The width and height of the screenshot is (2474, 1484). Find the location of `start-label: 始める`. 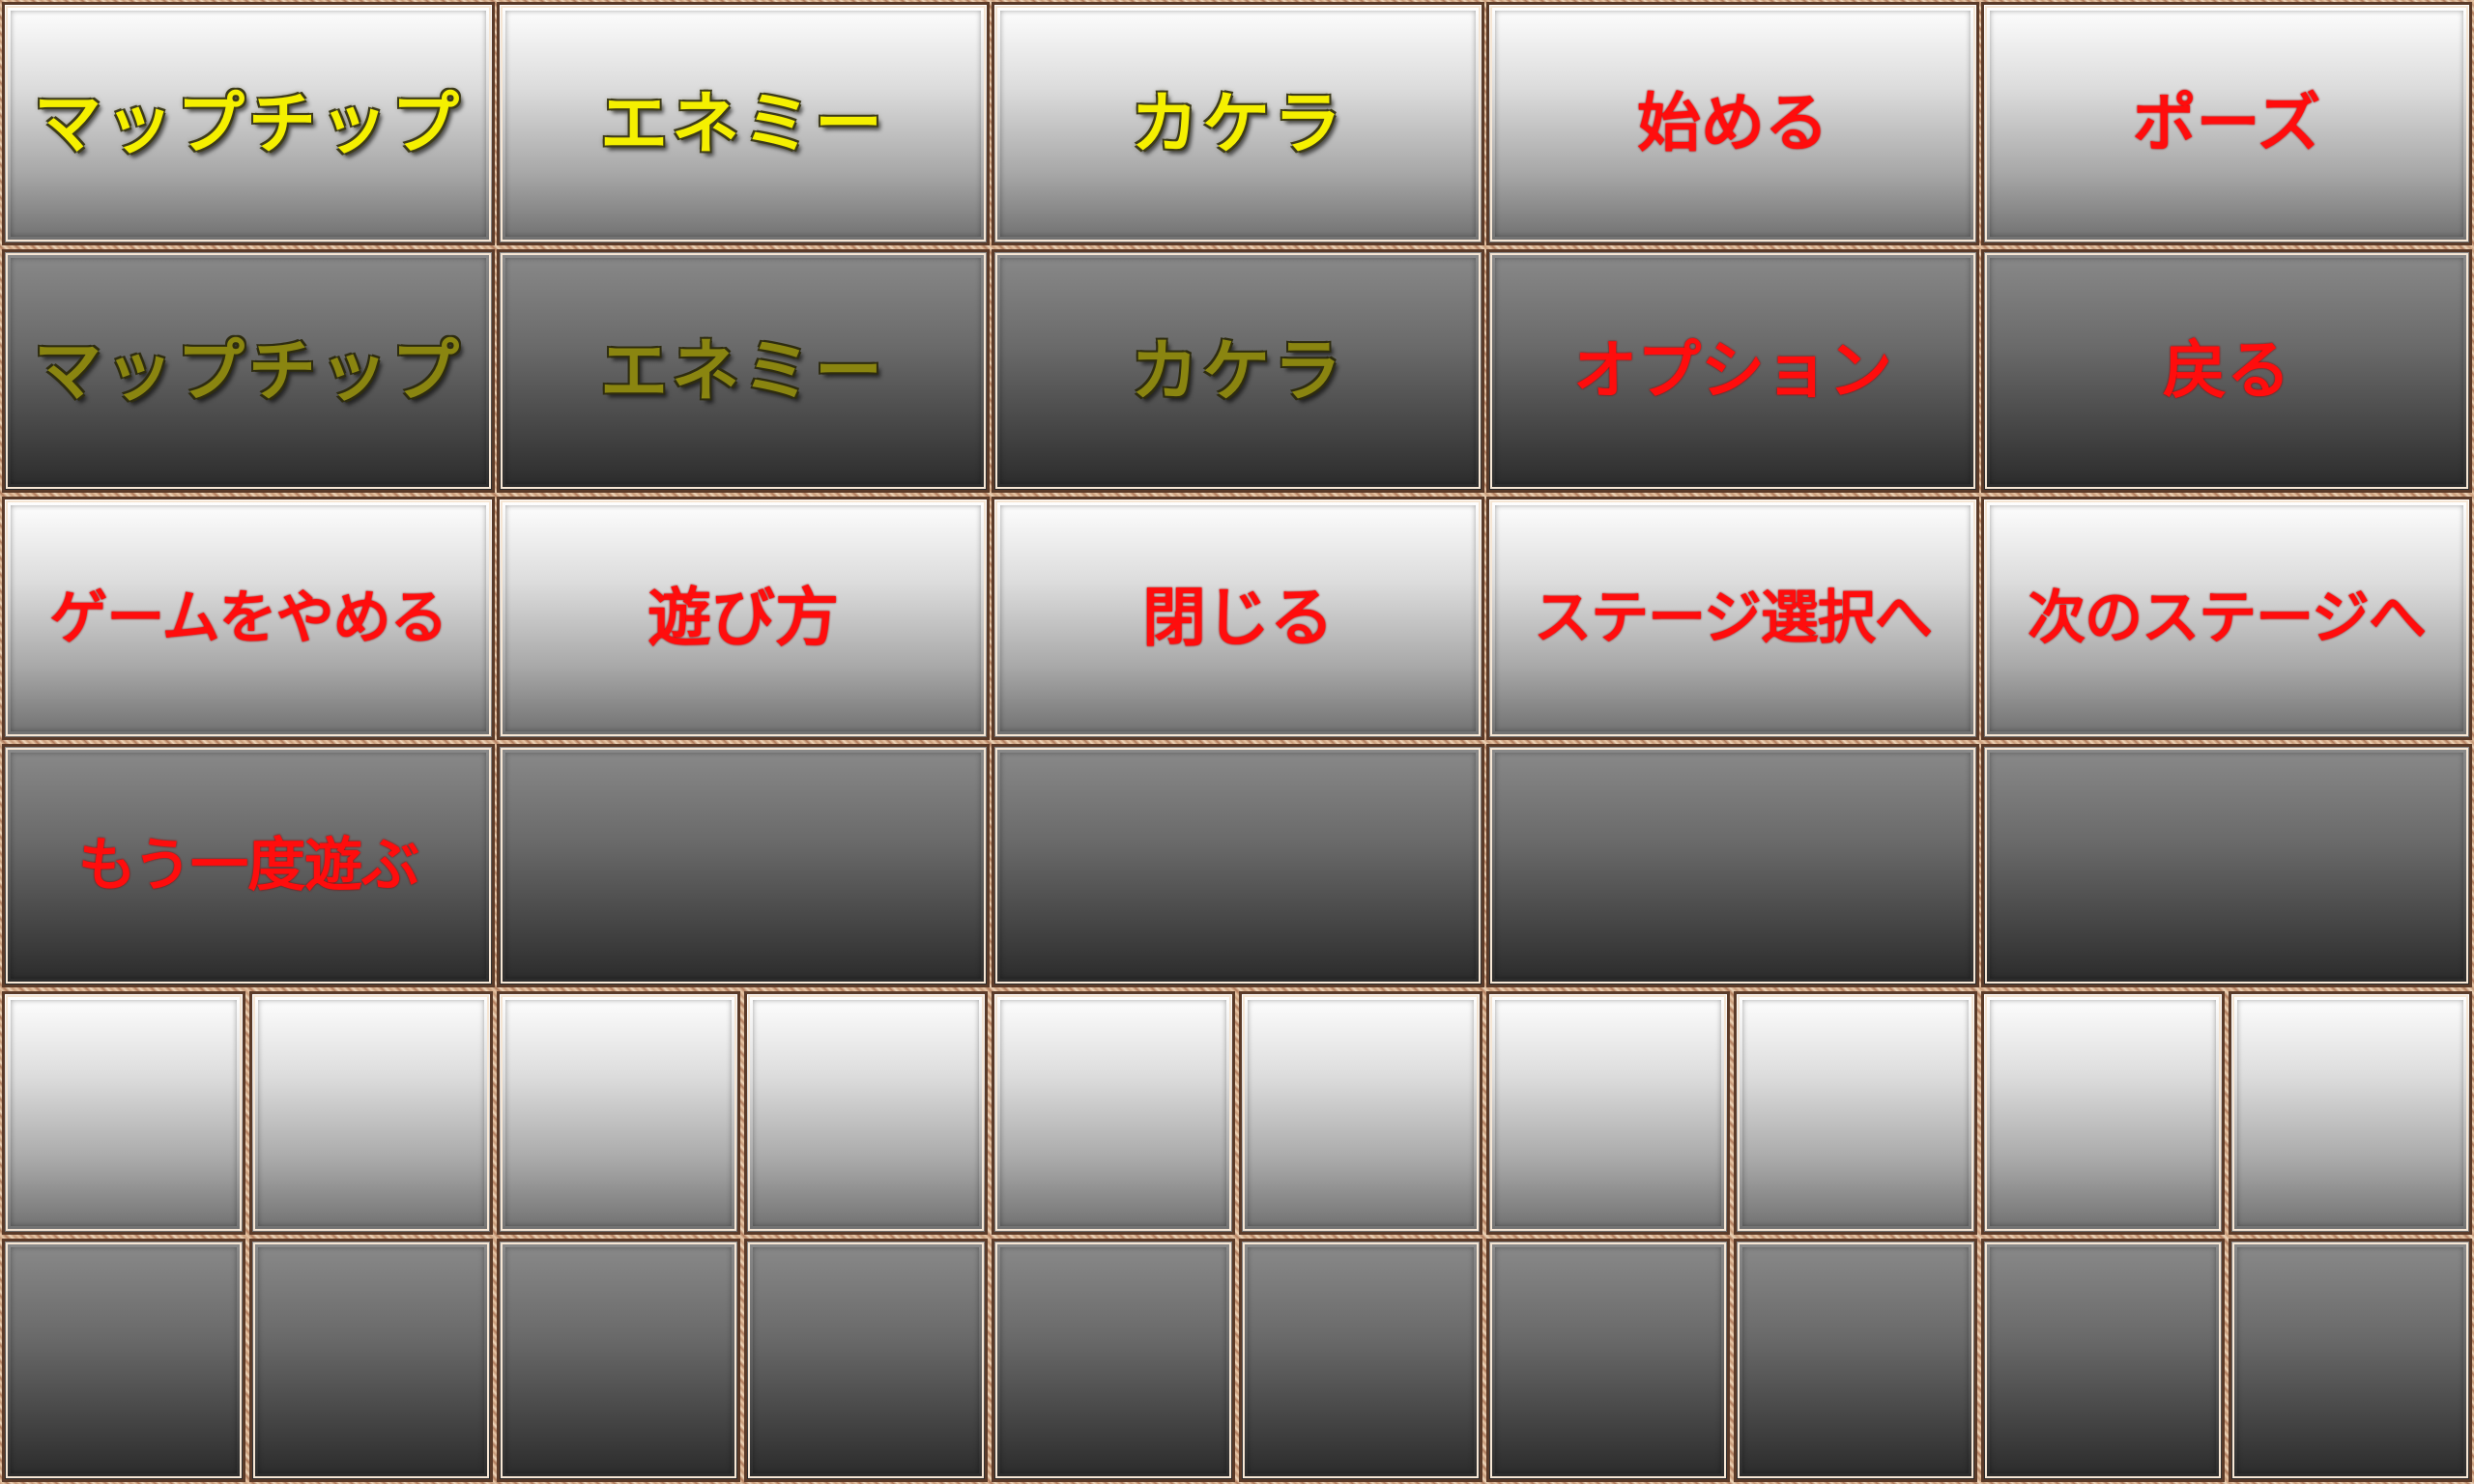

start-label: 始める is located at coordinates (1733, 123).